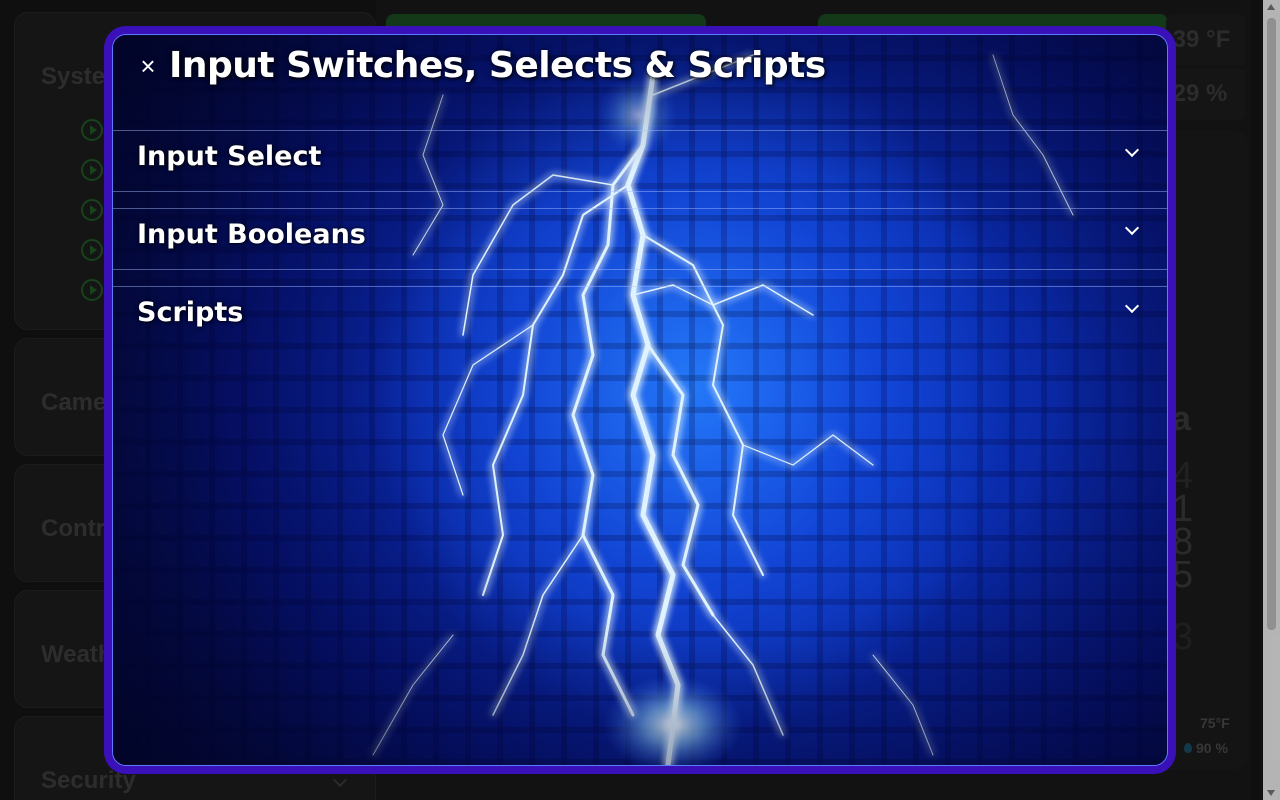  I want to click on accordion-label: Input Select, so click(229, 156).